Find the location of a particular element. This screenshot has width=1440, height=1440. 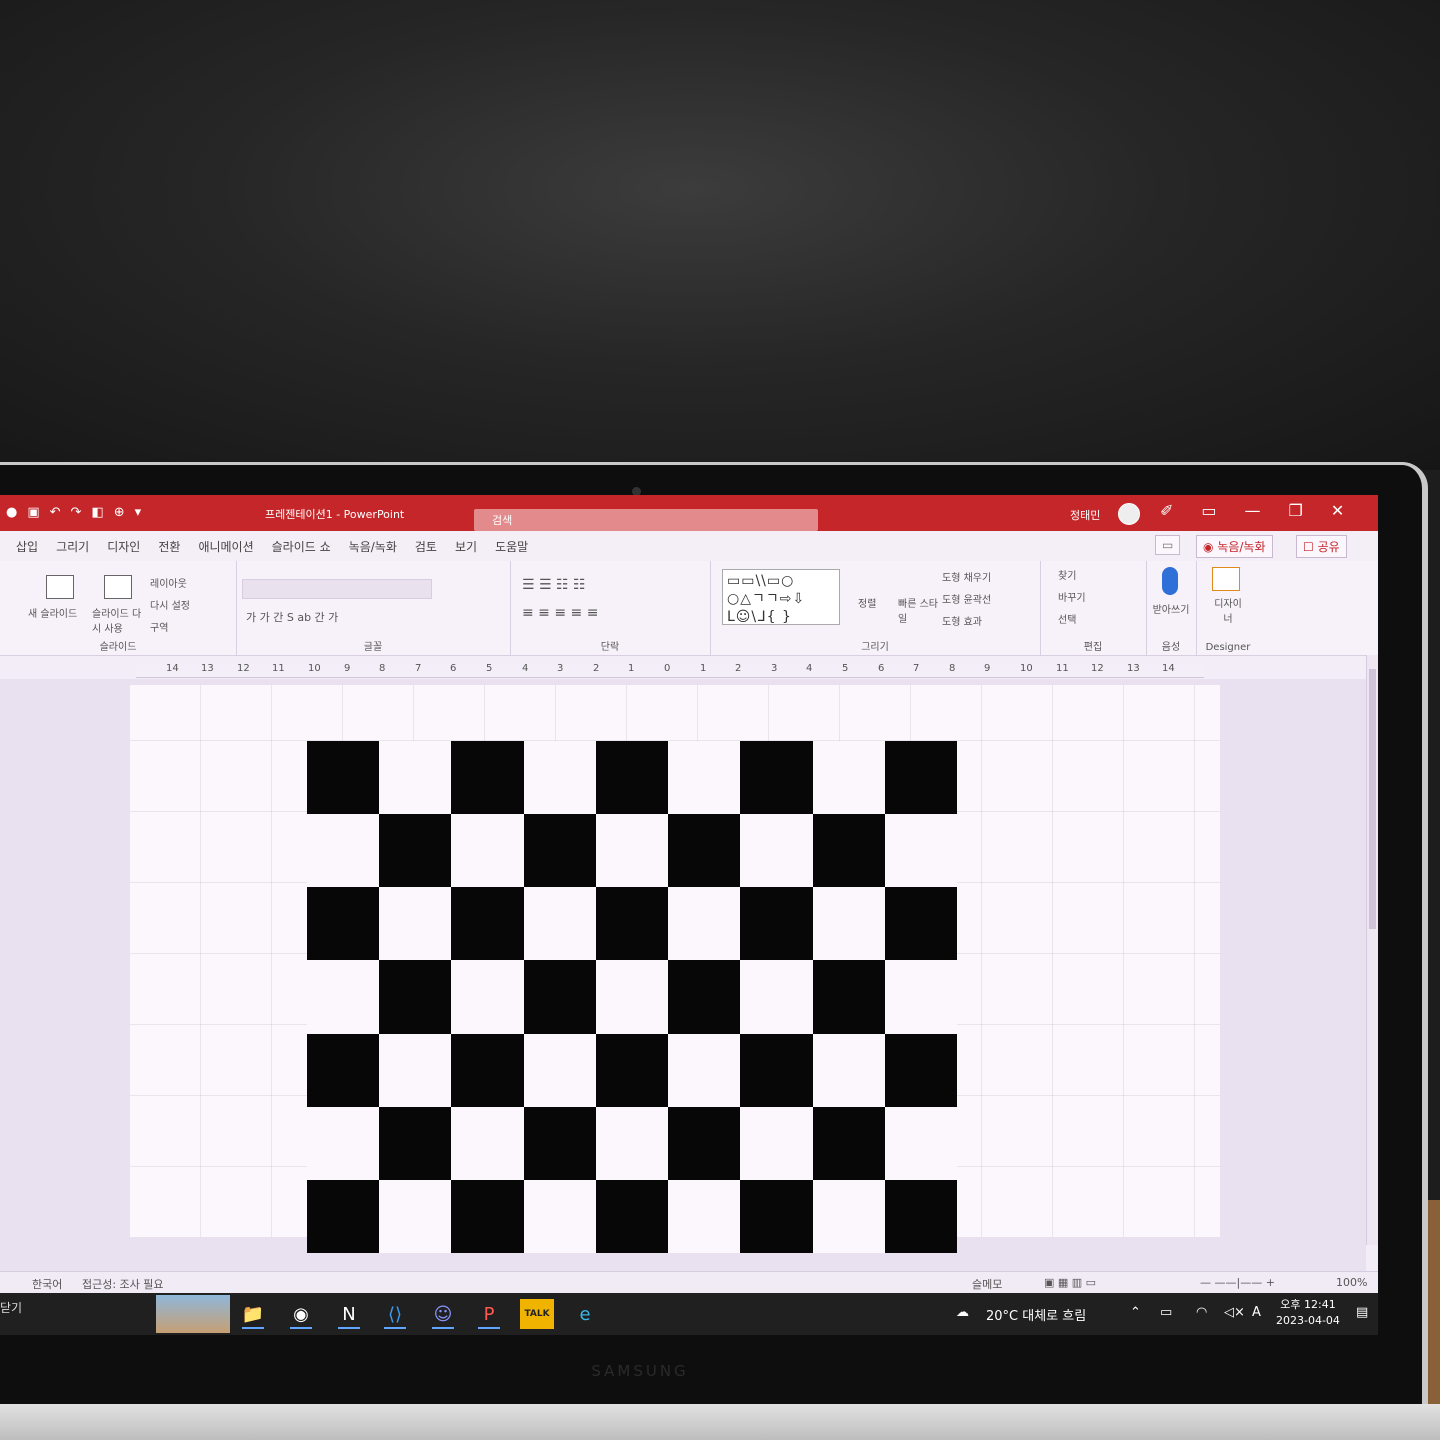

designer-icon is located at coordinates (1226, 579).